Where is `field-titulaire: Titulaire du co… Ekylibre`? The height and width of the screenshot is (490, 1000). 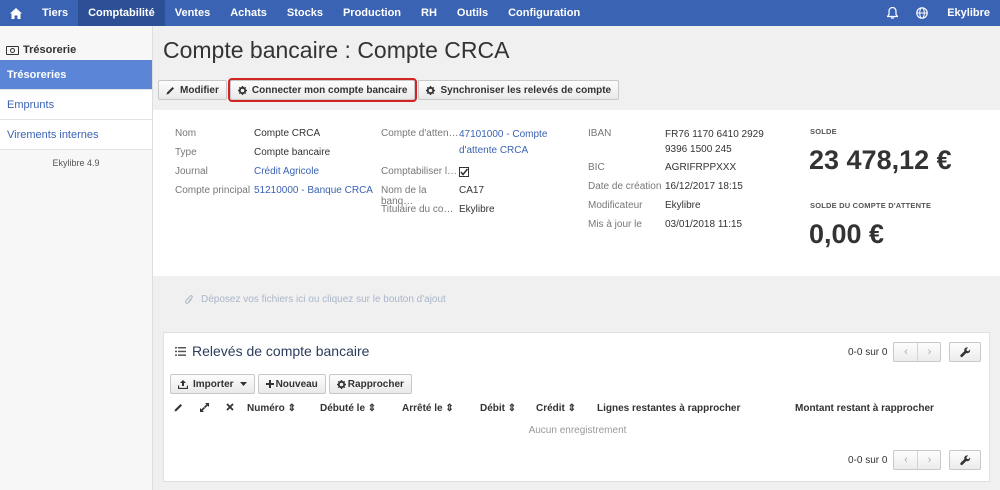 field-titulaire: Titulaire du co… Ekylibre is located at coordinates (438, 209).